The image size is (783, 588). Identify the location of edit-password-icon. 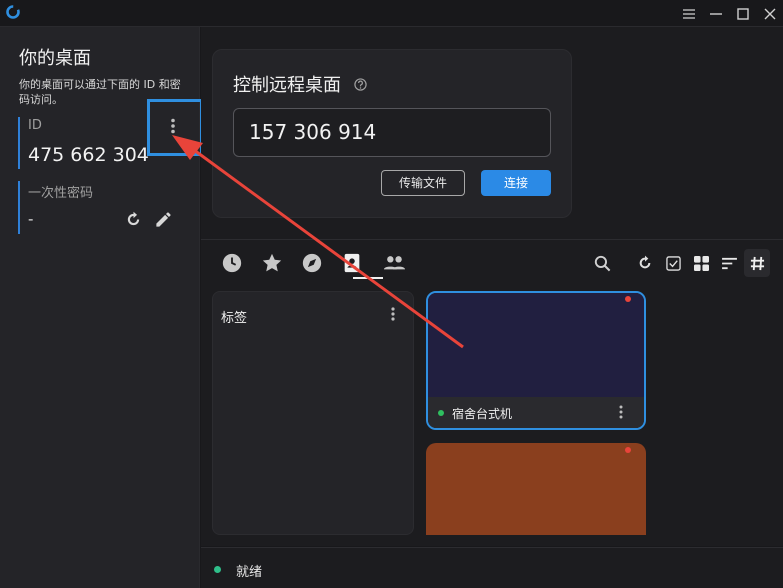
(163, 219).